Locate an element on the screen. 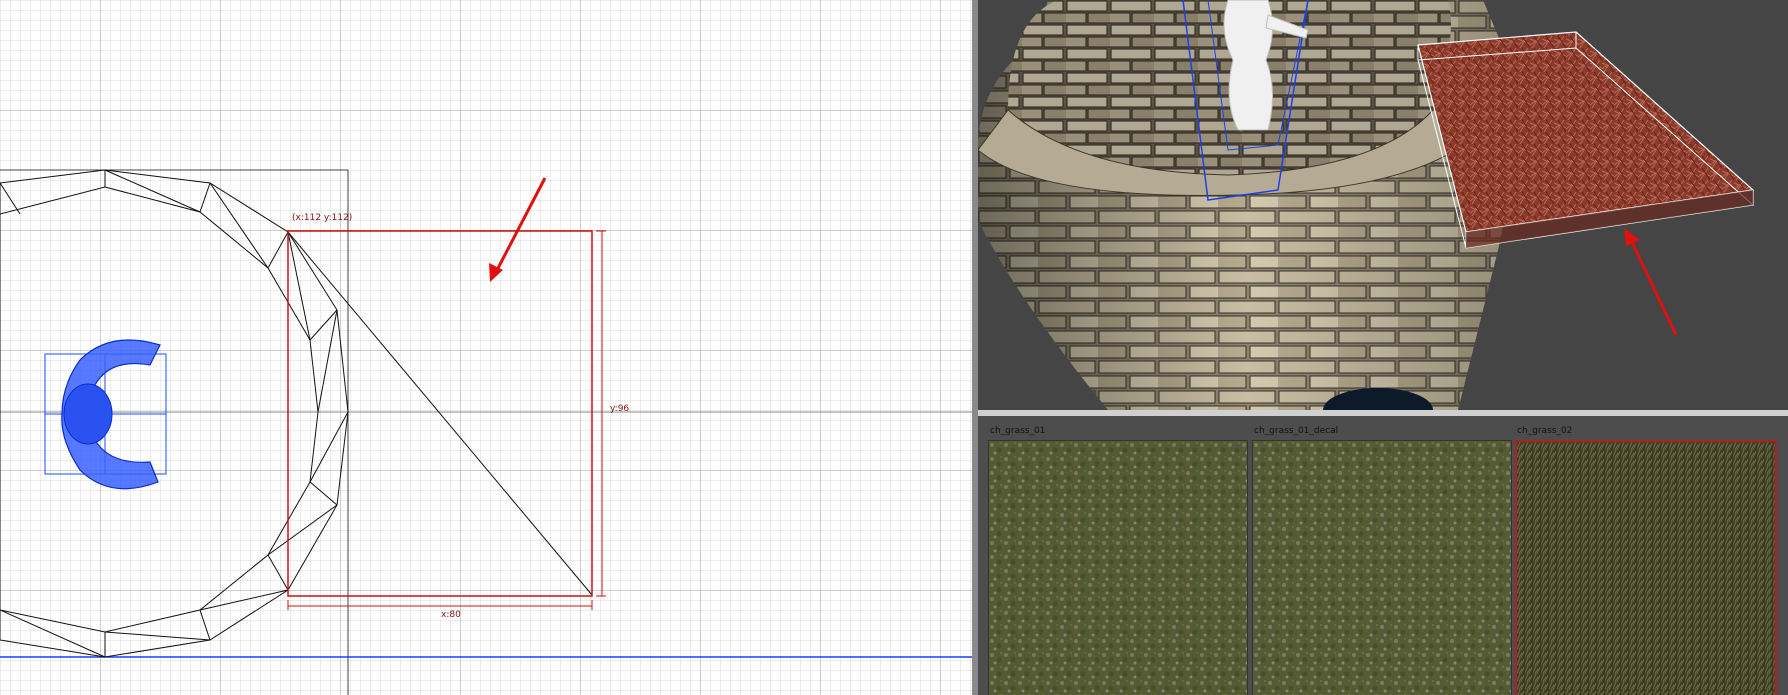 The image size is (1788, 695). texture-name: ch_grass_01 is located at coordinates (1018, 431).